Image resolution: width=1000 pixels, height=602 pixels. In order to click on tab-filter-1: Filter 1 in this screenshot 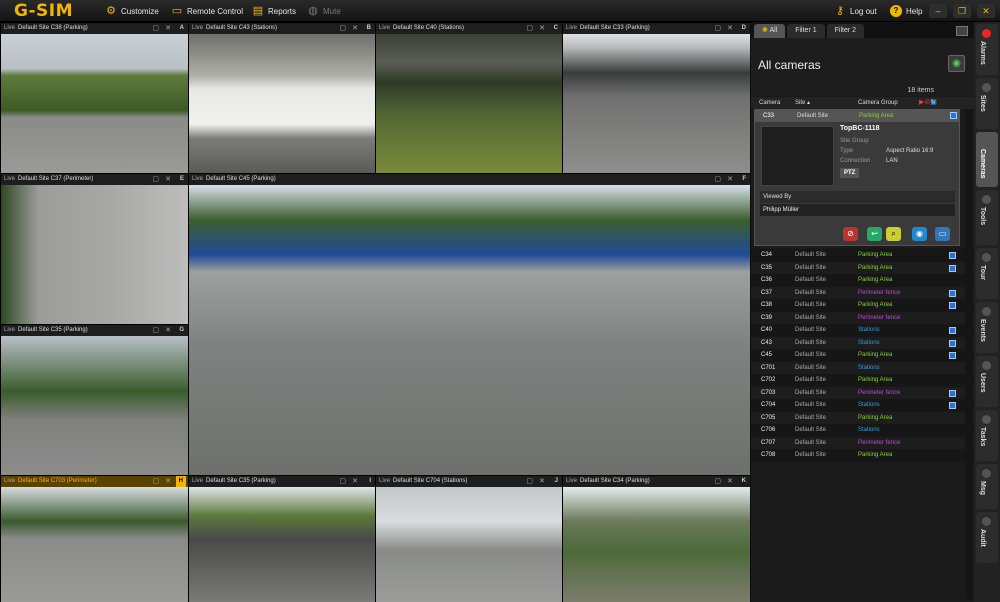, I will do `click(806, 31)`.